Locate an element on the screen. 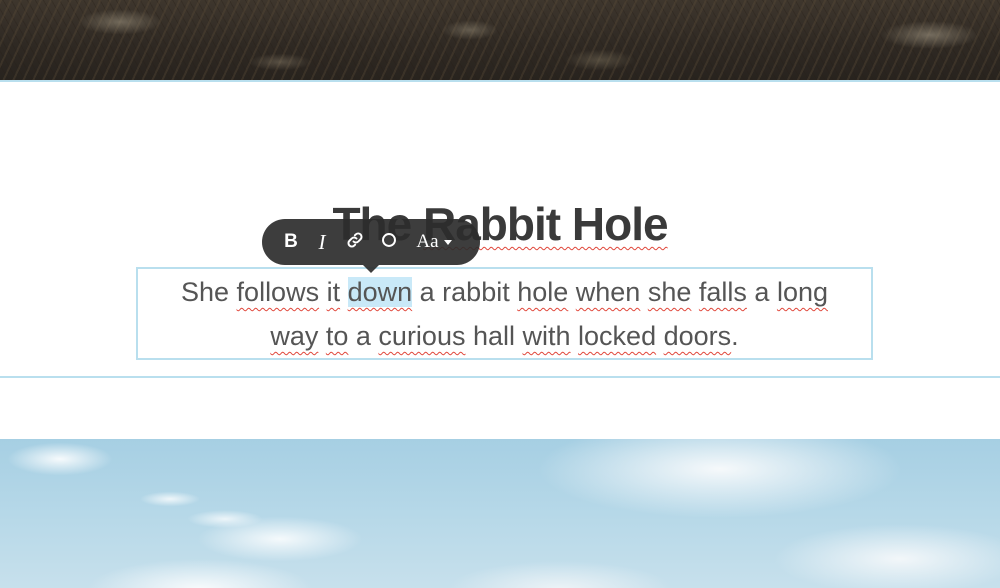 The width and height of the screenshot is (1000, 588). text-run: falls is located at coordinates (722, 292).